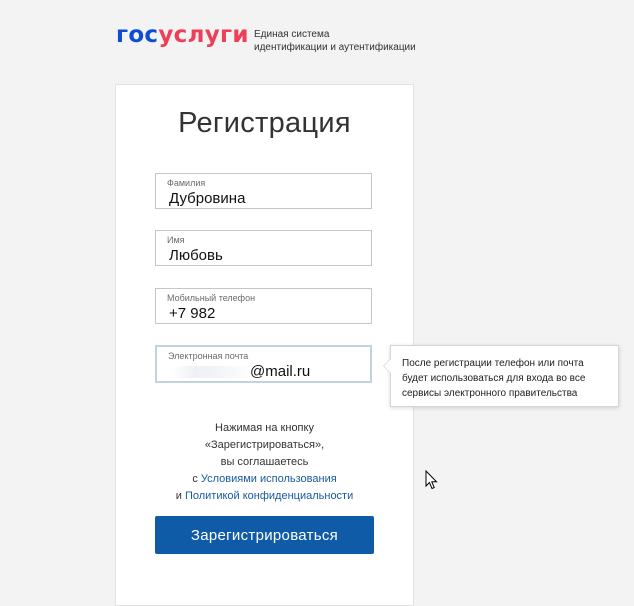 This screenshot has height=606, width=634. Describe the element at coordinates (203, 35) in the screenshot. I see `logo-uslugi-text: услуги` at that location.